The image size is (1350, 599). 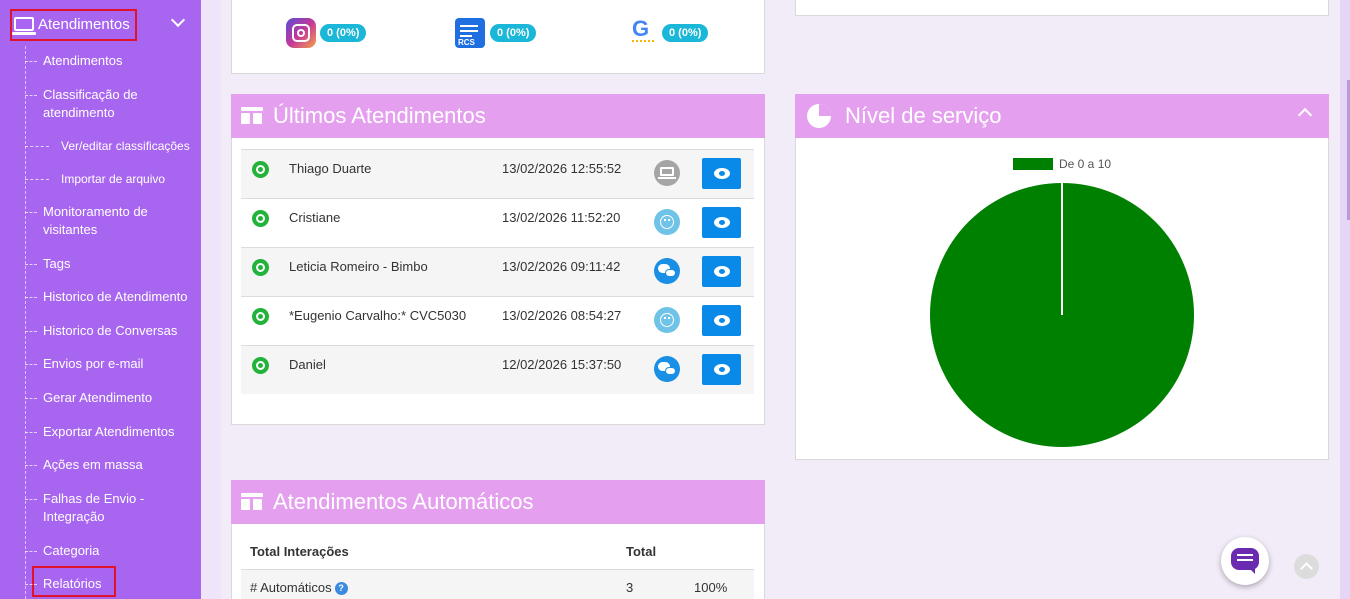 I want to click on sidebar-item-historico-conversas: Historico de Conversas, so click(x=113, y=331).